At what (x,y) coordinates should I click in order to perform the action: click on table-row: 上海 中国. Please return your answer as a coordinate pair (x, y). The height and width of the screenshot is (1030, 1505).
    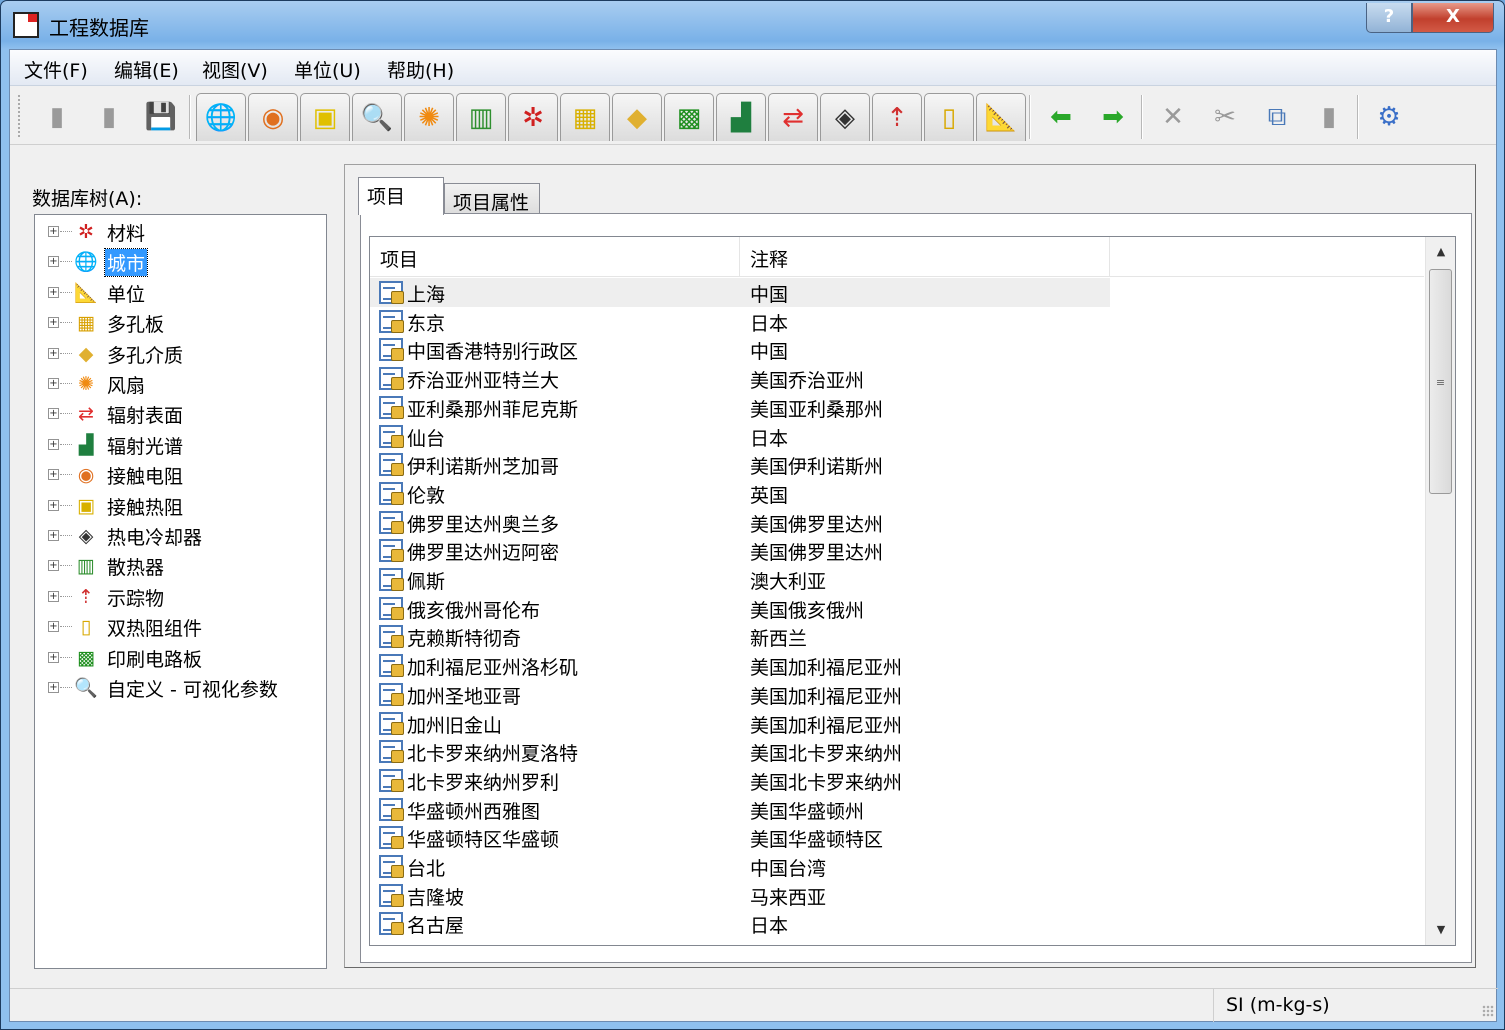
    Looking at the image, I should click on (897, 292).